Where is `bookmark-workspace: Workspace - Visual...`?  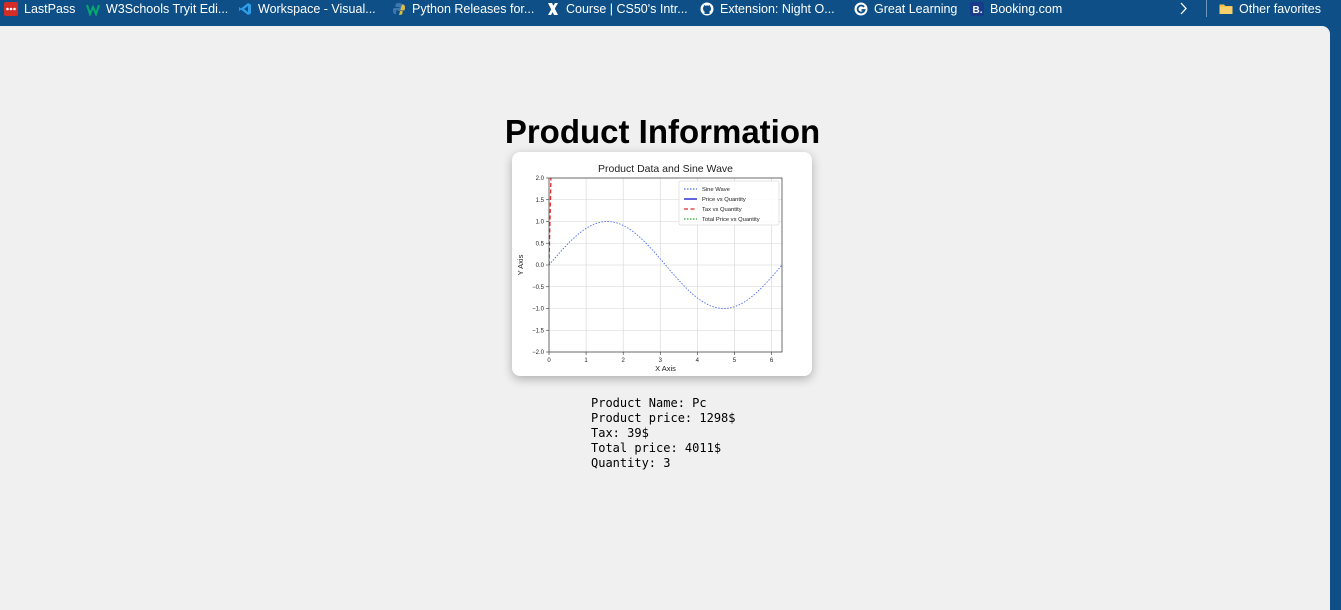 bookmark-workspace: Workspace - Visual... is located at coordinates (307, 8).